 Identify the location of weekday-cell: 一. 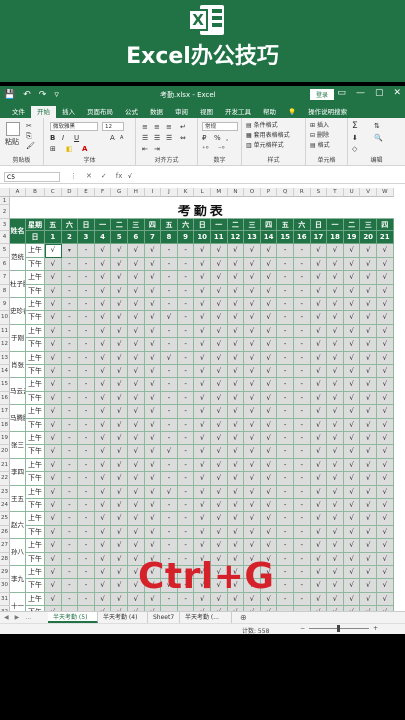
(335, 225).